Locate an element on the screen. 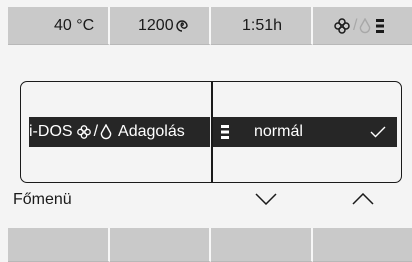 The image size is (412, 262). main-menu-label: Főmenü is located at coordinates (42, 200).